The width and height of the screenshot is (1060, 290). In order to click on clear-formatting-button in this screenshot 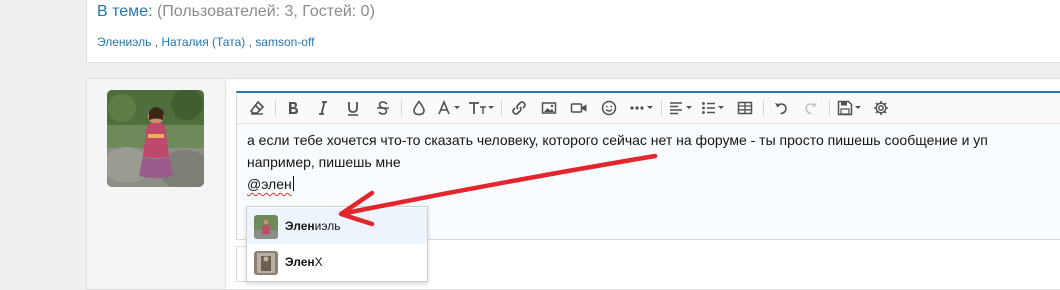, I will do `click(257, 108)`.